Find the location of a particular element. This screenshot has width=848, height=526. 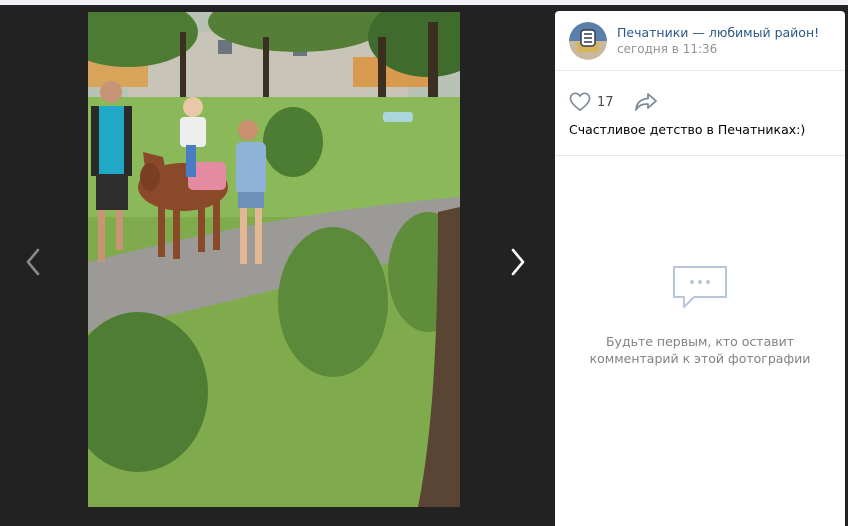

share-arrow-icon is located at coordinates (645, 102).